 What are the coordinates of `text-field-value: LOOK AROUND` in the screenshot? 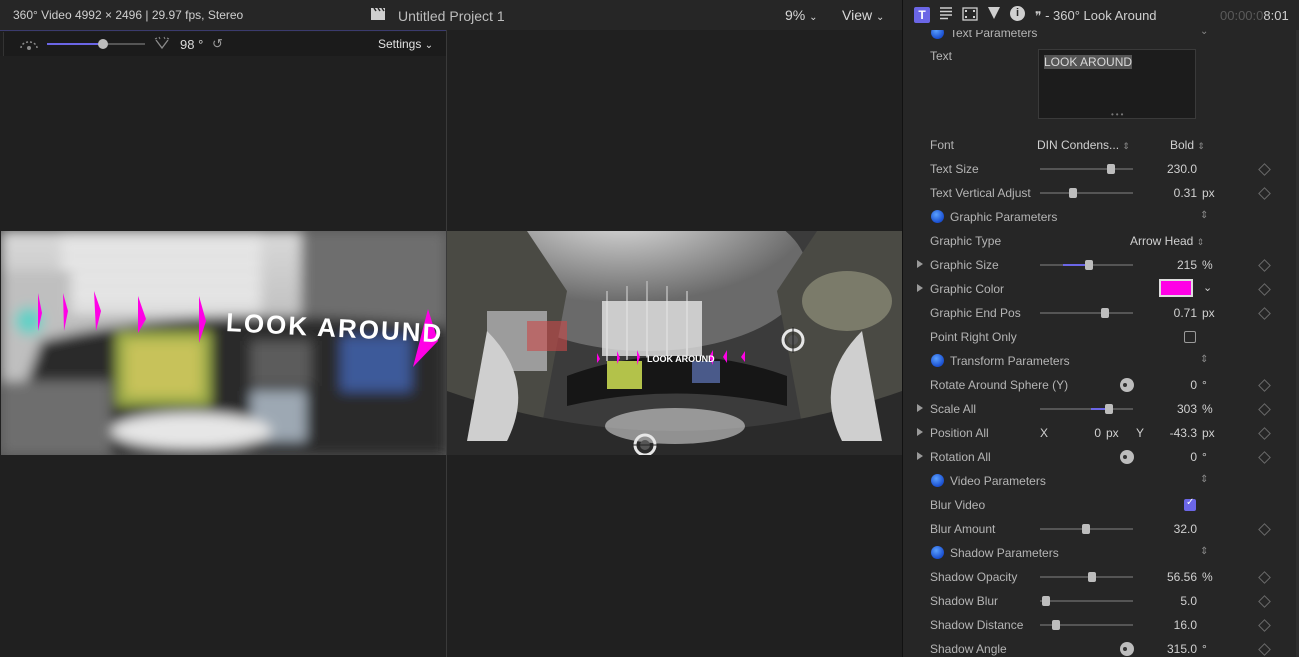 It's located at (1088, 62).